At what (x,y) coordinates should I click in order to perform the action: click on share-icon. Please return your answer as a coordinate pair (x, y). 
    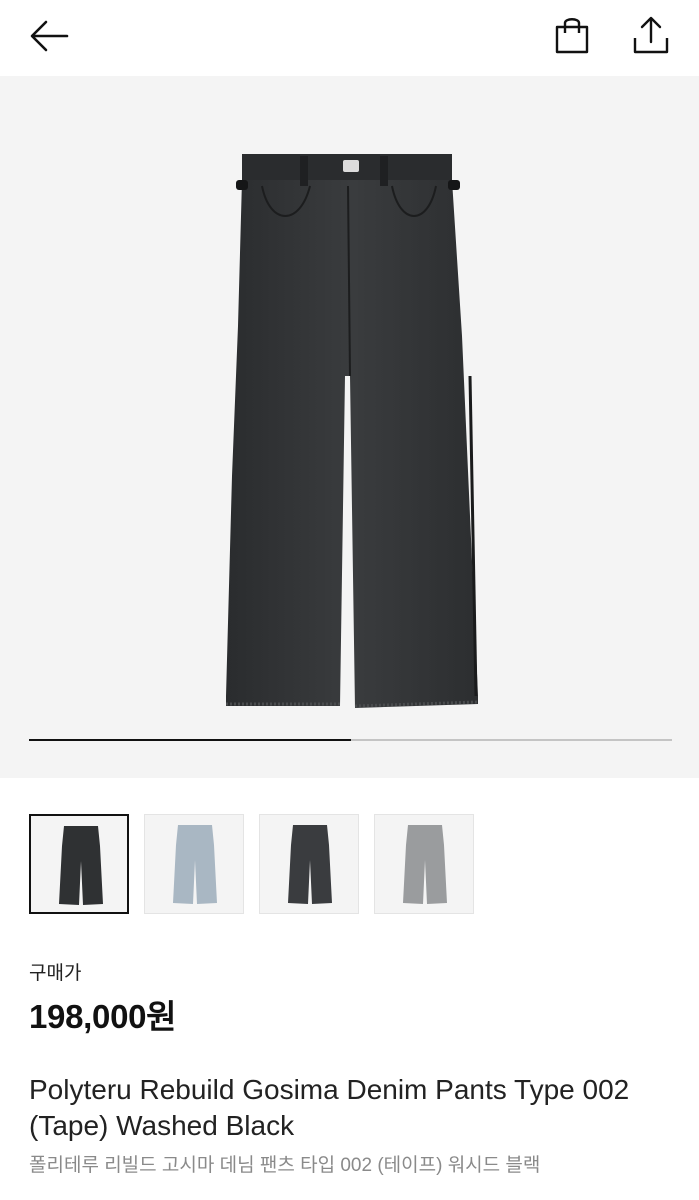
    Looking at the image, I should click on (651, 35).